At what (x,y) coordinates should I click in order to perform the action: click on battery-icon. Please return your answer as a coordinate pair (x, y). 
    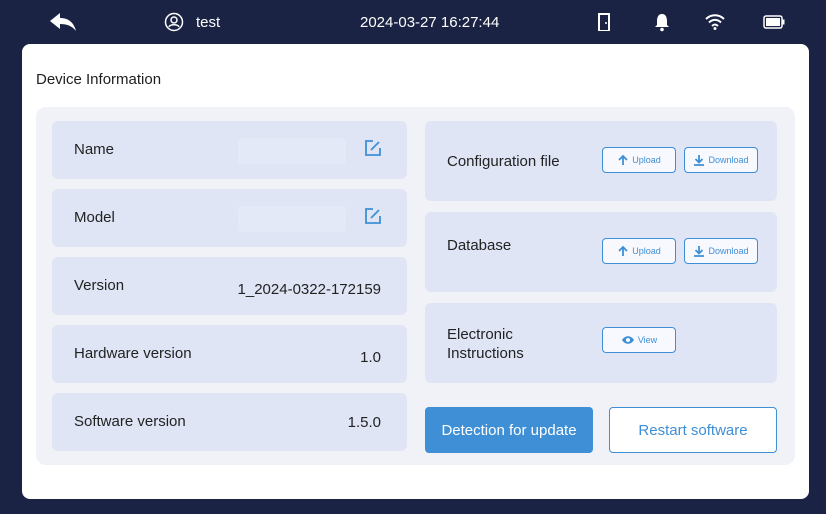
    Looking at the image, I should click on (774, 22).